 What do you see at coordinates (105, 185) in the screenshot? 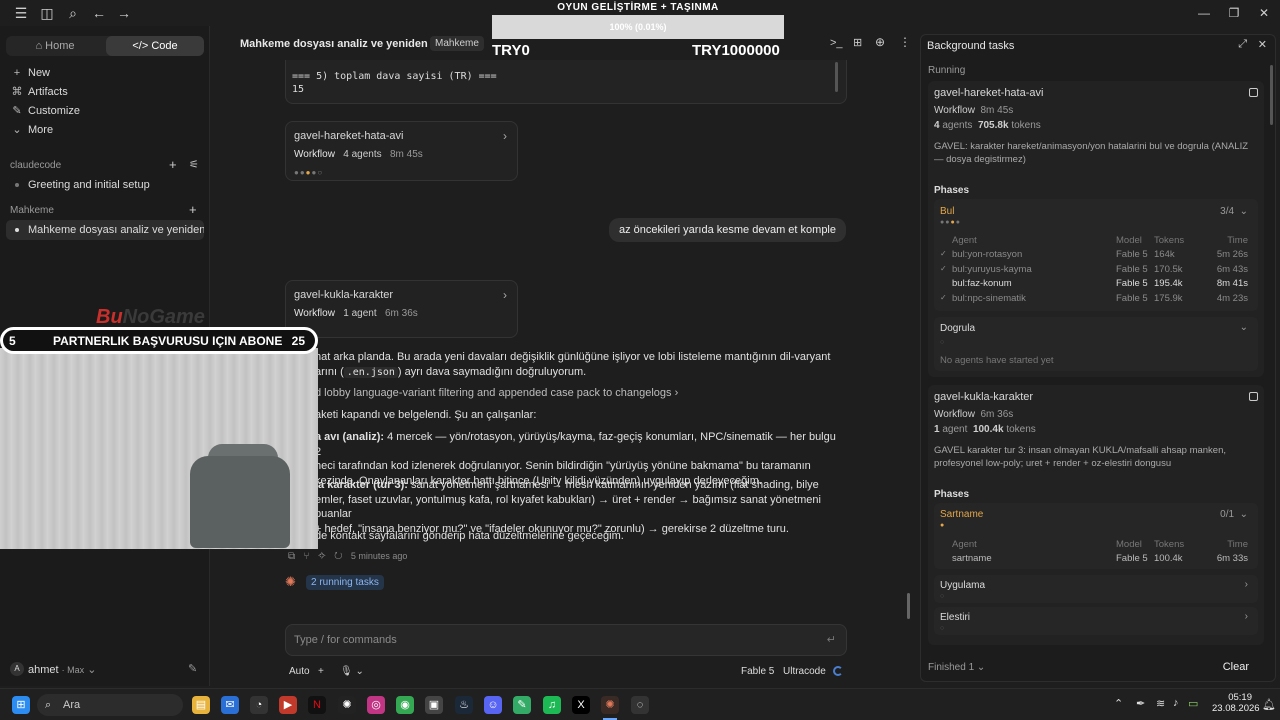
I see `session-item-greeting: Greeting and initial setup` at bounding box center [105, 185].